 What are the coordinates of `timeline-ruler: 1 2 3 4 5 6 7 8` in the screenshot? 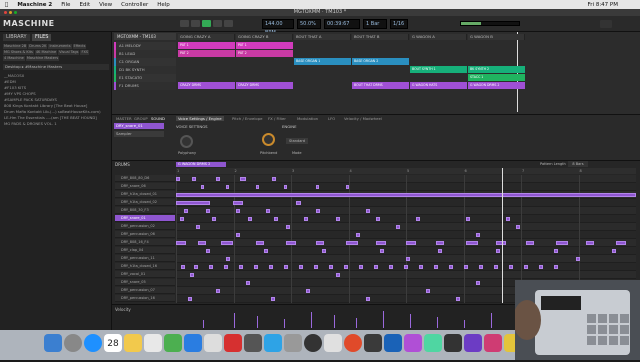 It's located at (406, 171).